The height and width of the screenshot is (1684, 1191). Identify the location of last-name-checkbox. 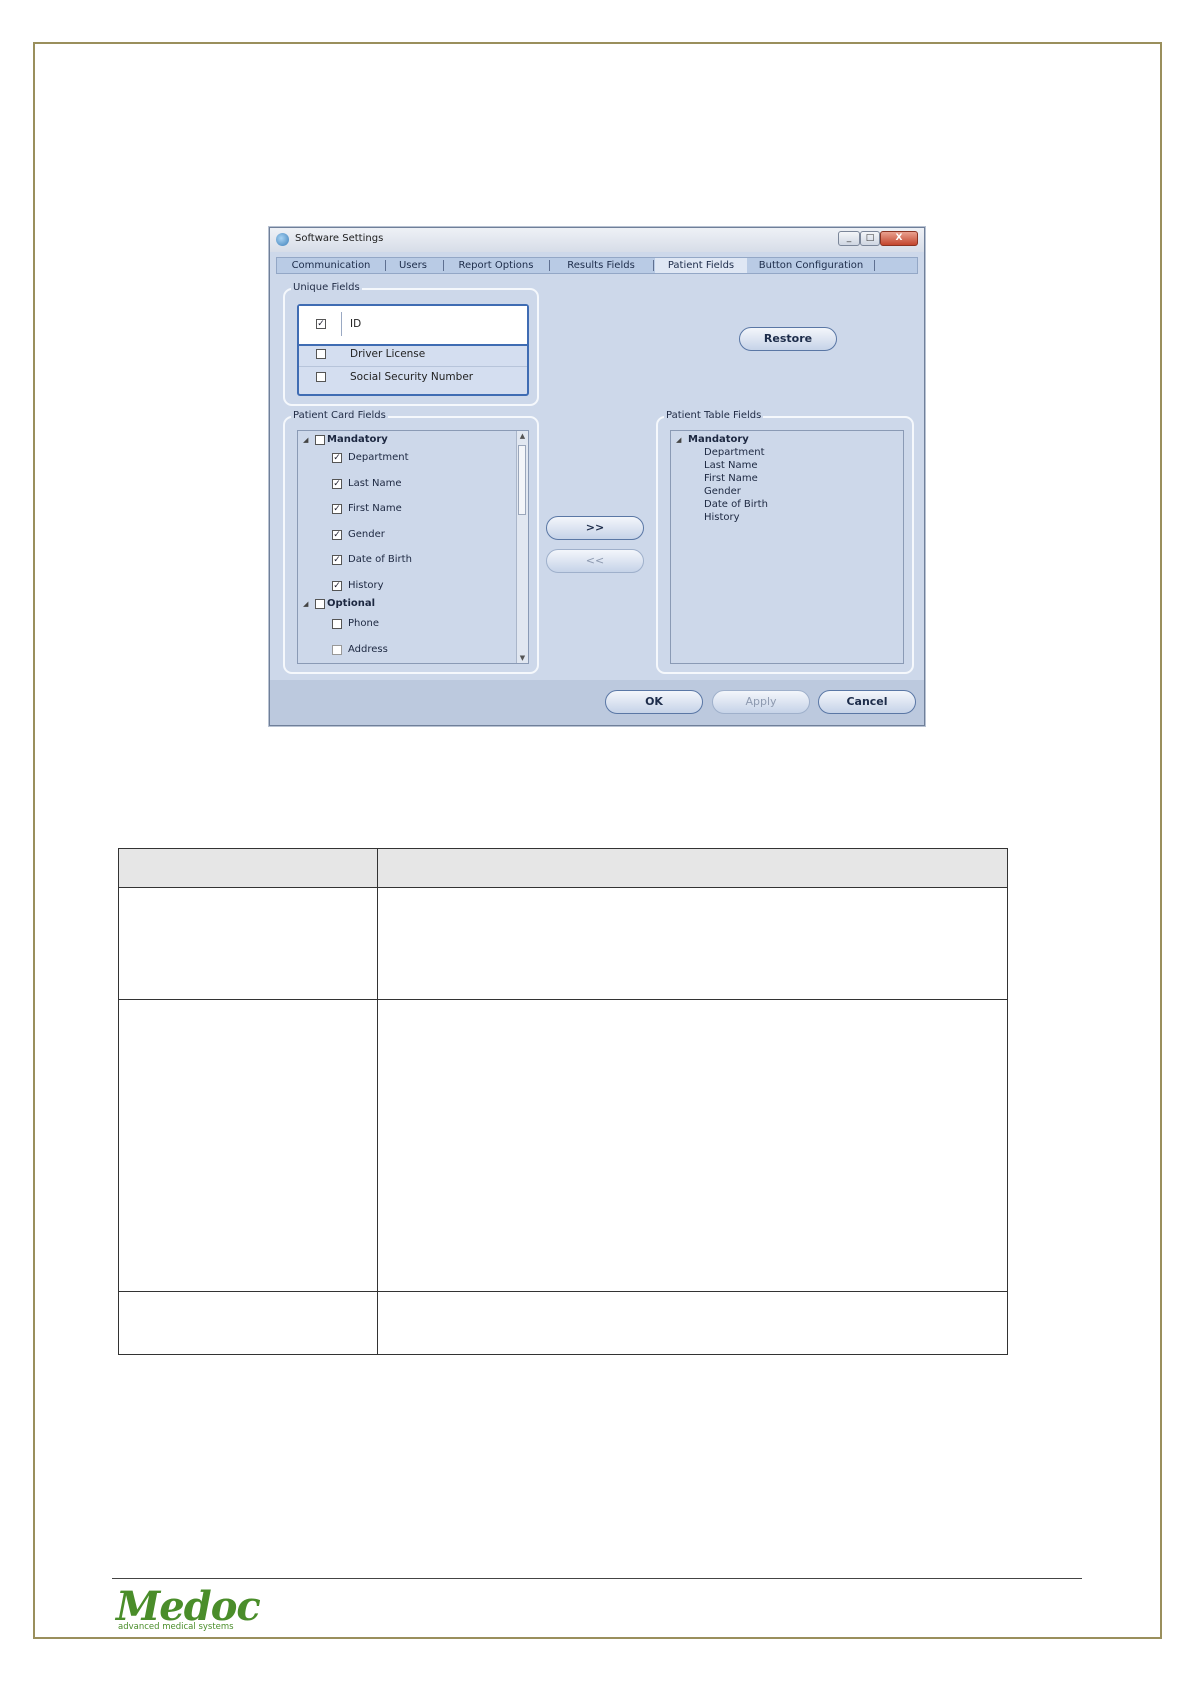
(337, 484).